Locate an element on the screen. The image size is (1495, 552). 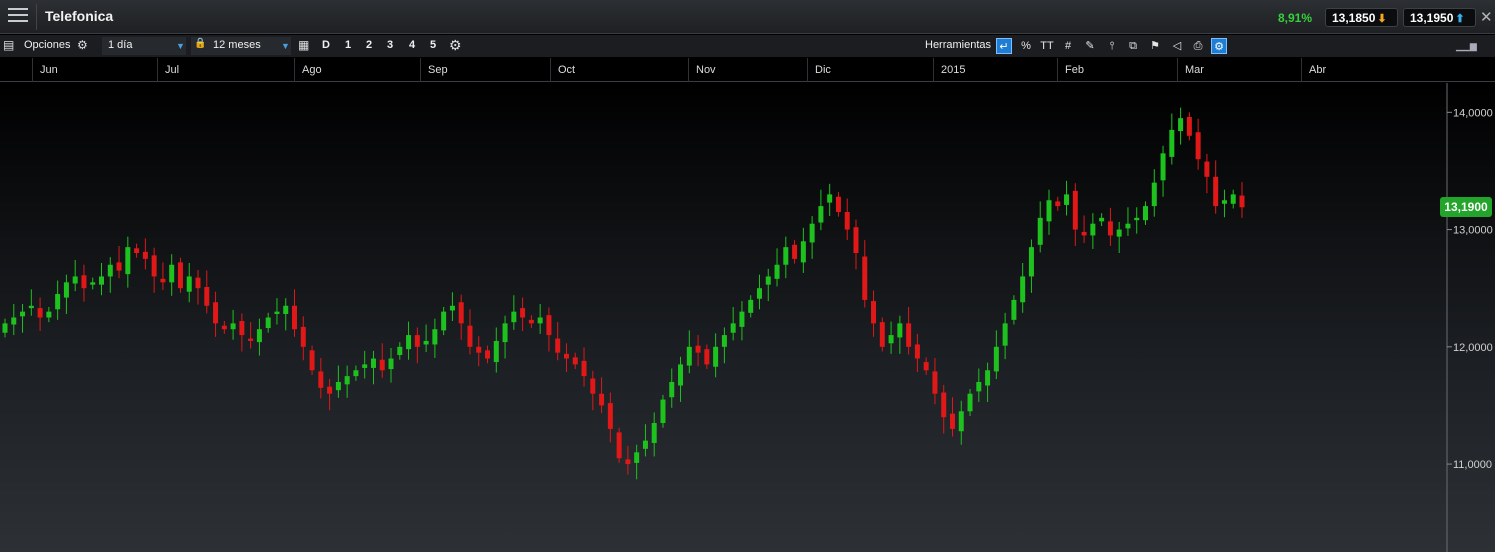
text-size-icon: TT is located at coordinates (1047, 46).